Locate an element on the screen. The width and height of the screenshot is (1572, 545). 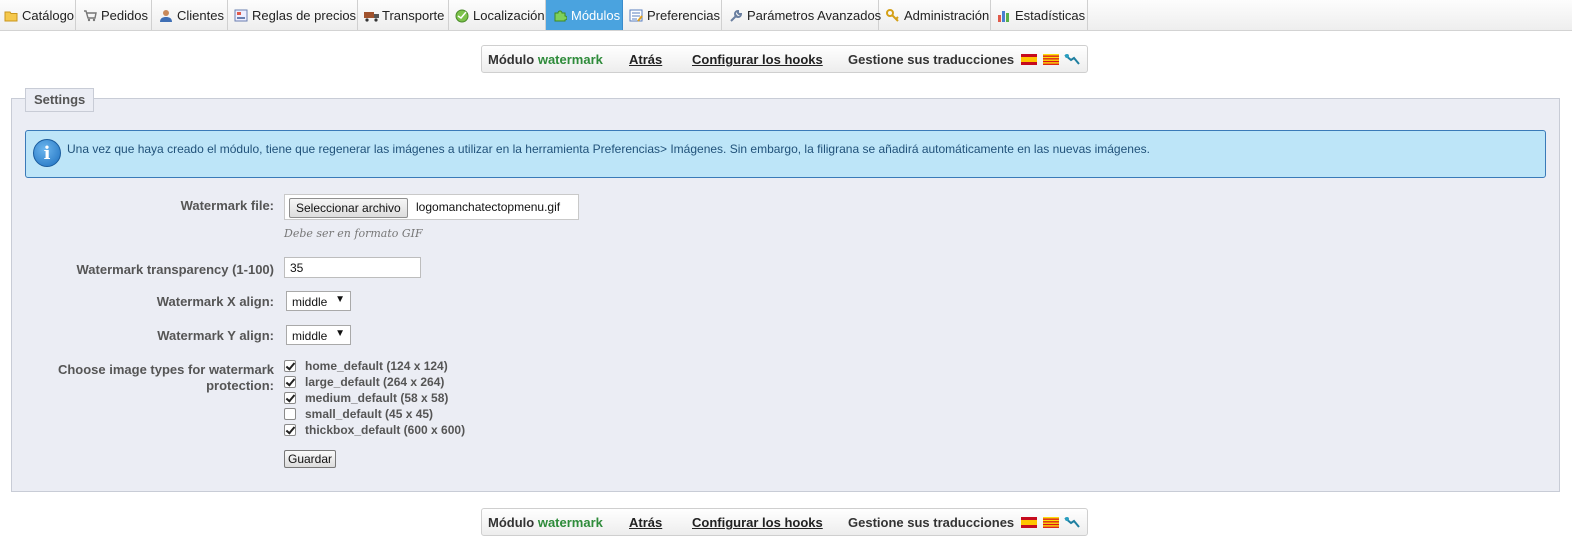
key-icon is located at coordinates (893, 15).